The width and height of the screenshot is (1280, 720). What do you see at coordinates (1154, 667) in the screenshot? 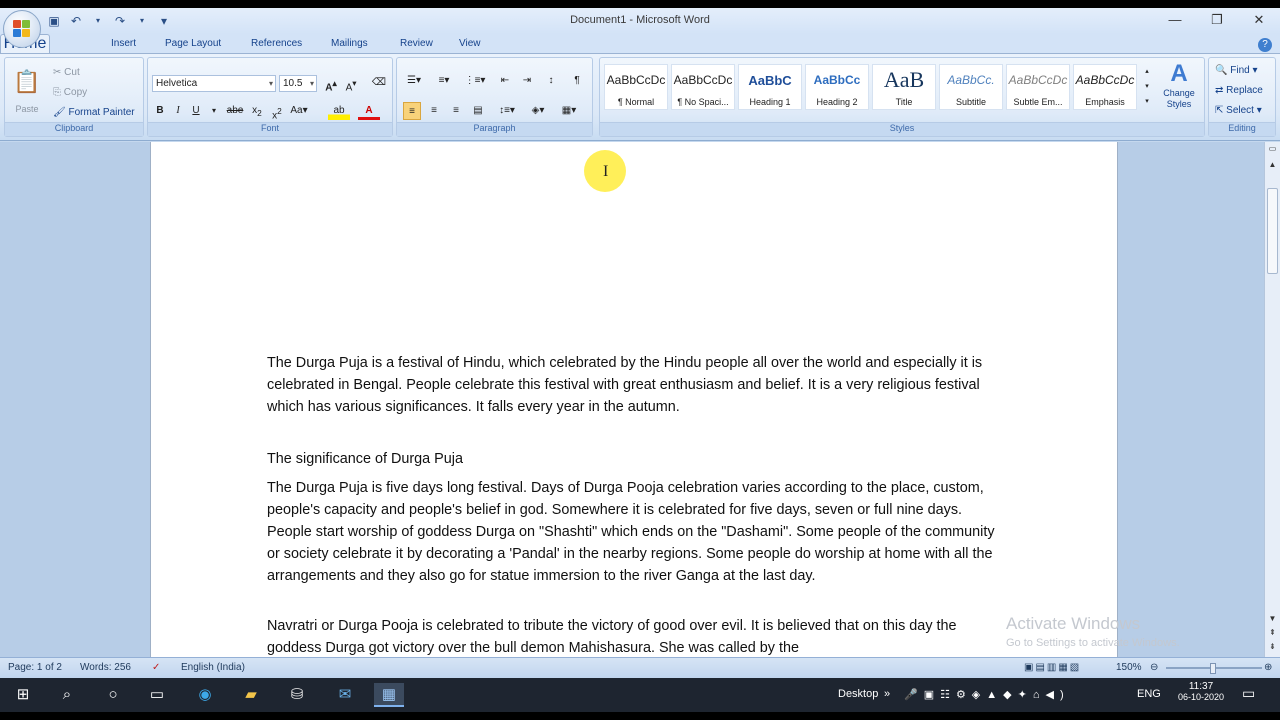
I see `zoom-out-icon: ⊖` at bounding box center [1154, 667].